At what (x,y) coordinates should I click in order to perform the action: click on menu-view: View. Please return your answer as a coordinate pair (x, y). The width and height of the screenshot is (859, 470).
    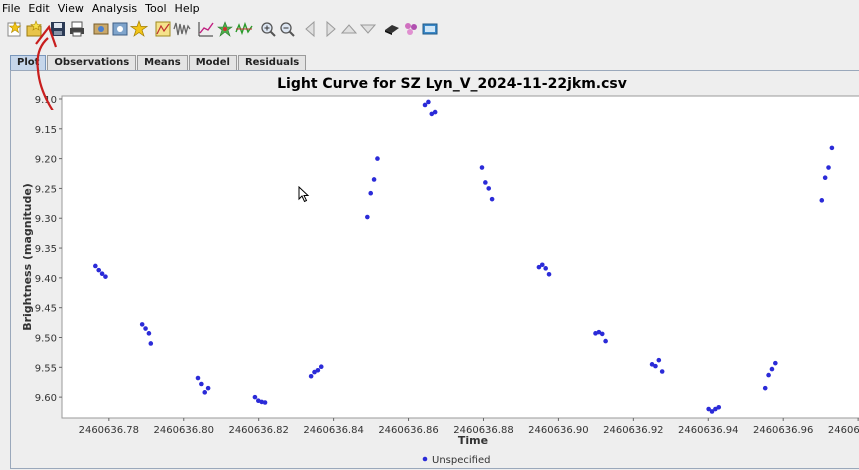
    Looking at the image, I should click on (73, 8).